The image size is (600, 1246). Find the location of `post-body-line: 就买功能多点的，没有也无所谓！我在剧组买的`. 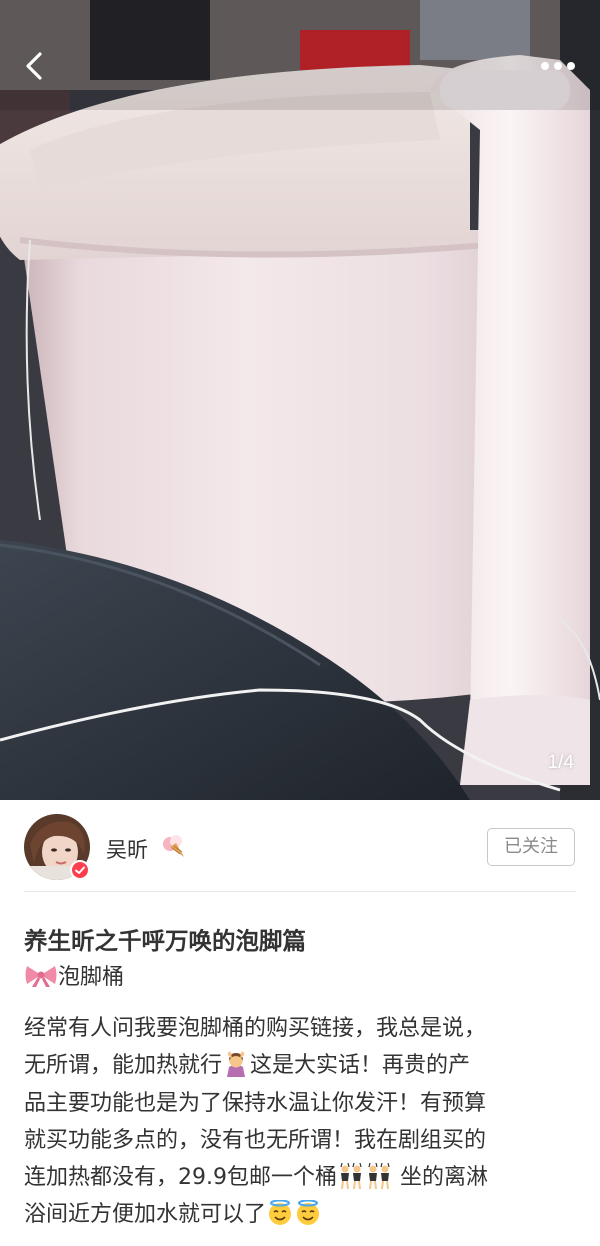

post-body-line: 就买功能多点的，没有也无所谓！我在剧组买的 is located at coordinates (255, 1140).